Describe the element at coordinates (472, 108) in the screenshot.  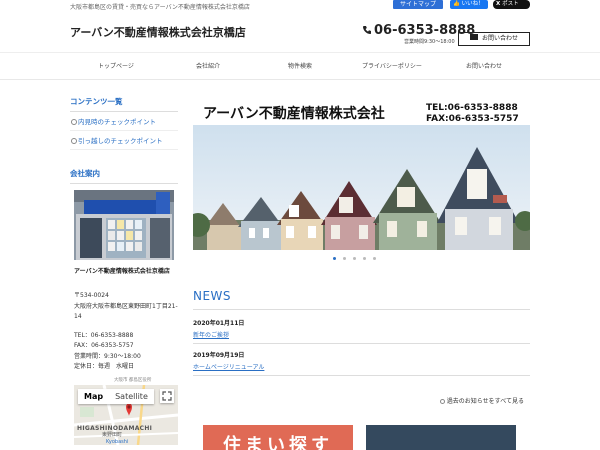
I see `banner-tel: TEL:06-6353-8888` at that location.